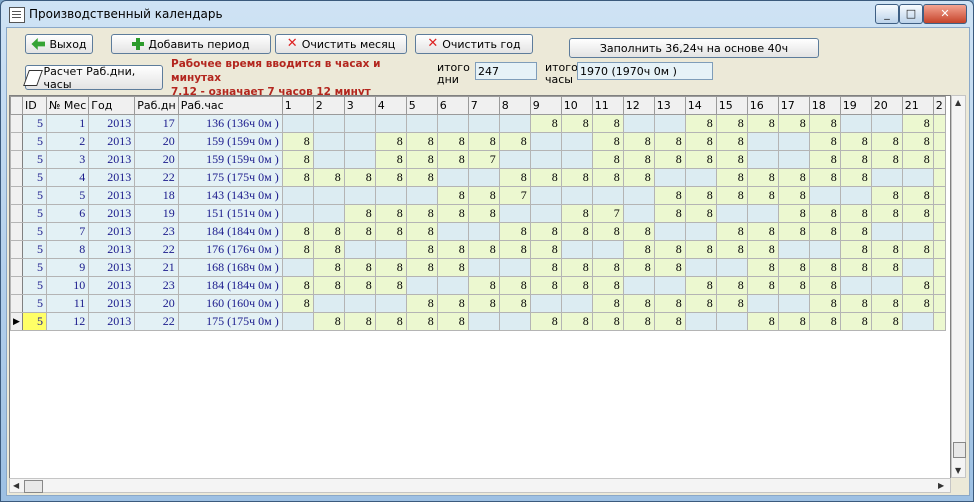 This screenshot has height=502, width=974. I want to click on table-row: 5 6 2013 19 151 (151ч 0м ) 8 8 8 8 8 8 7 8 8 8 8 8 8 8, so click(478, 213).